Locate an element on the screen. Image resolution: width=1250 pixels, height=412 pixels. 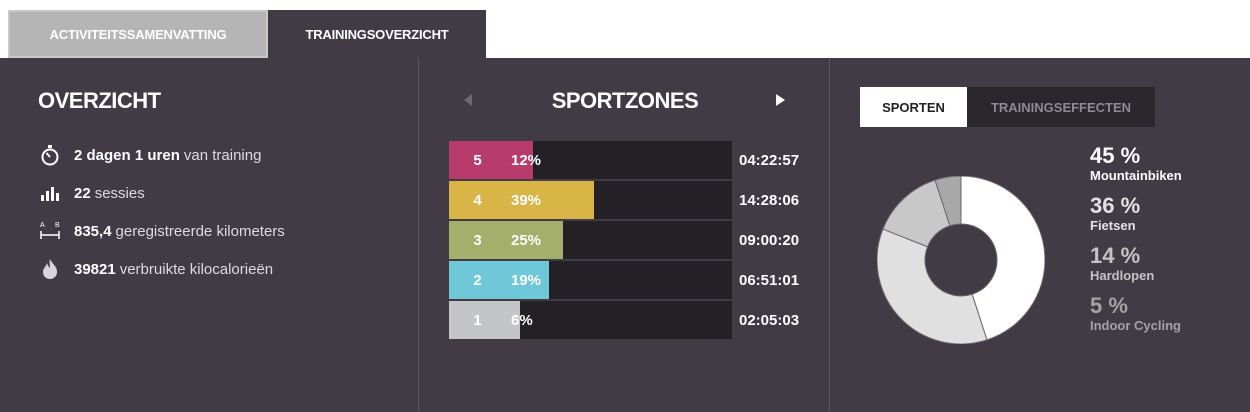
previous-arrow-icon is located at coordinates (468, 100).